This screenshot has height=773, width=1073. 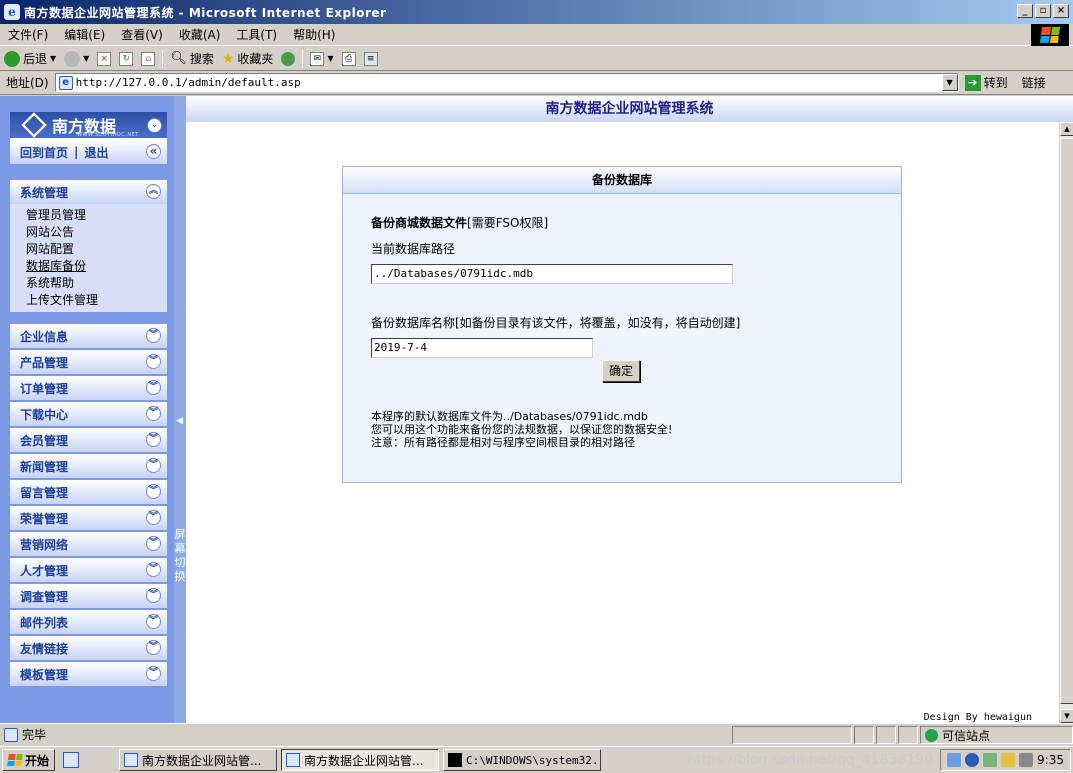 What do you see at coordinates (153, 191) in the screenshot?
I see `chevron-up-icon: ︽` at bounding box center [153, 191].